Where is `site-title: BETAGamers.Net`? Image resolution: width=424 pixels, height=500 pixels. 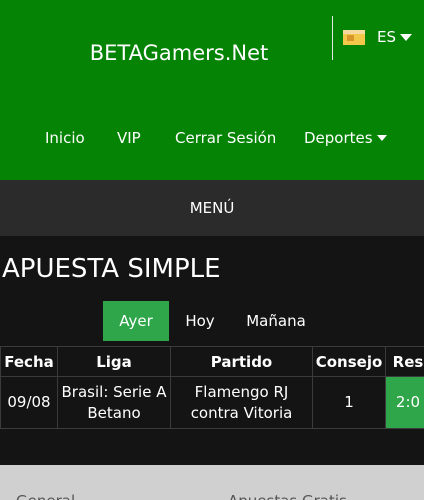
site-title: BETAGamers.Net is located at coordinates (179, 53).